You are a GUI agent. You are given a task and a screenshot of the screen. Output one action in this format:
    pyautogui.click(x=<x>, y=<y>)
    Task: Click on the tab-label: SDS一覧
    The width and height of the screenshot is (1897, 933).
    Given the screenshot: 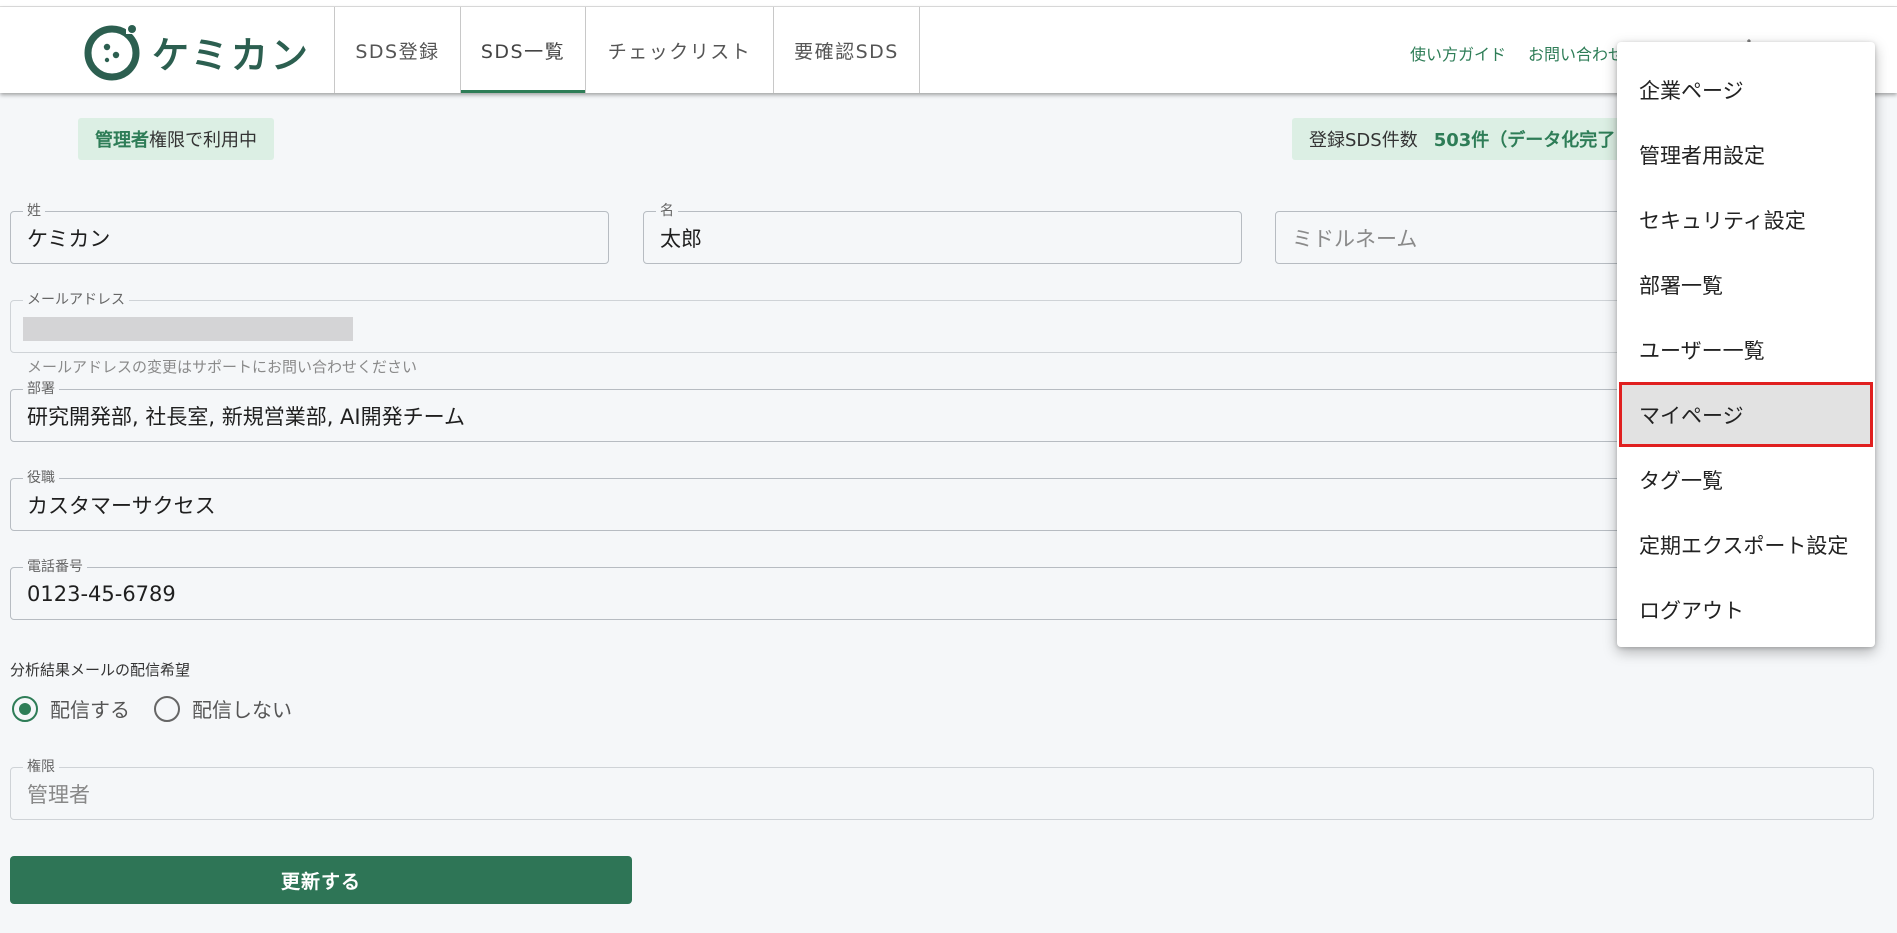 What is the action you would take?
    pyautogui.click(x=523, y=51)
    